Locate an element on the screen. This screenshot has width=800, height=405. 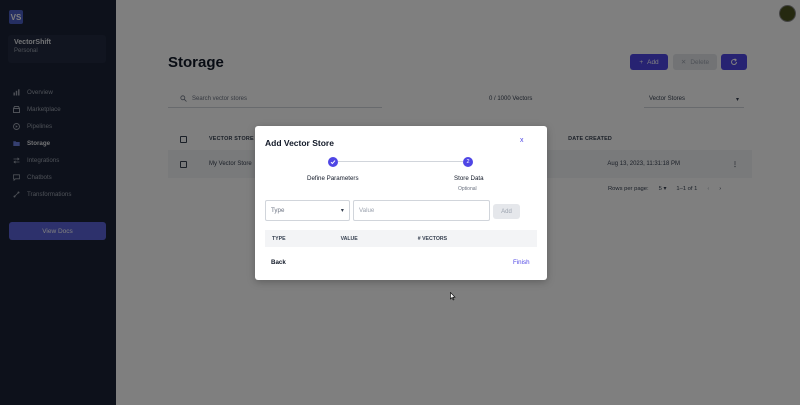
column-header: VALUE is located at coordinates (349, 238).